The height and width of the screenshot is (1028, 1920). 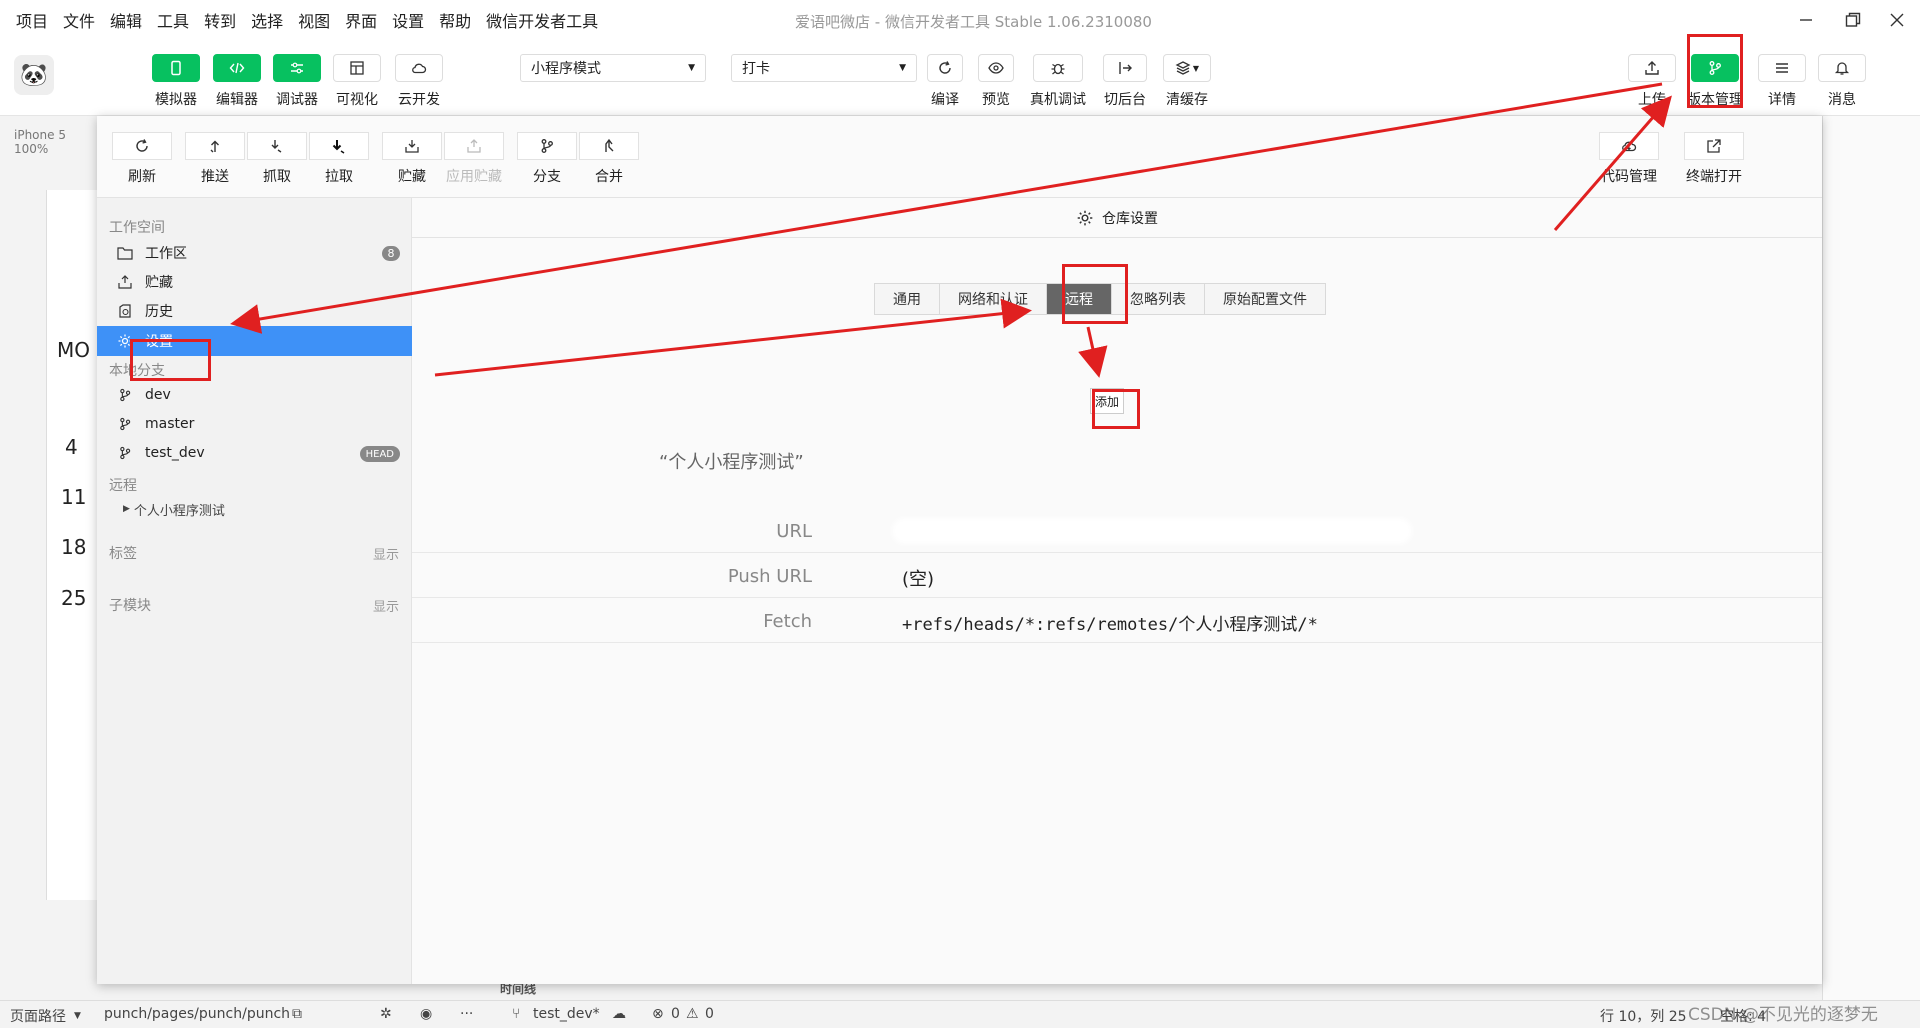 I want to click on error-count: 0, so click(x=675, y=1014).